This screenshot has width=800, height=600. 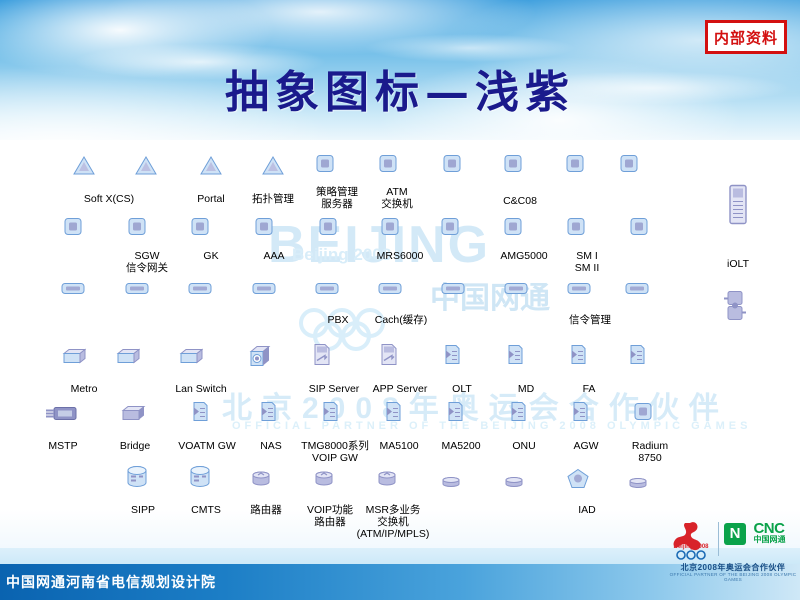 What do you see at coordinates (388, 166) in the screenshot?
I see `atm-switch-icon` at bounding box center [388, 166].